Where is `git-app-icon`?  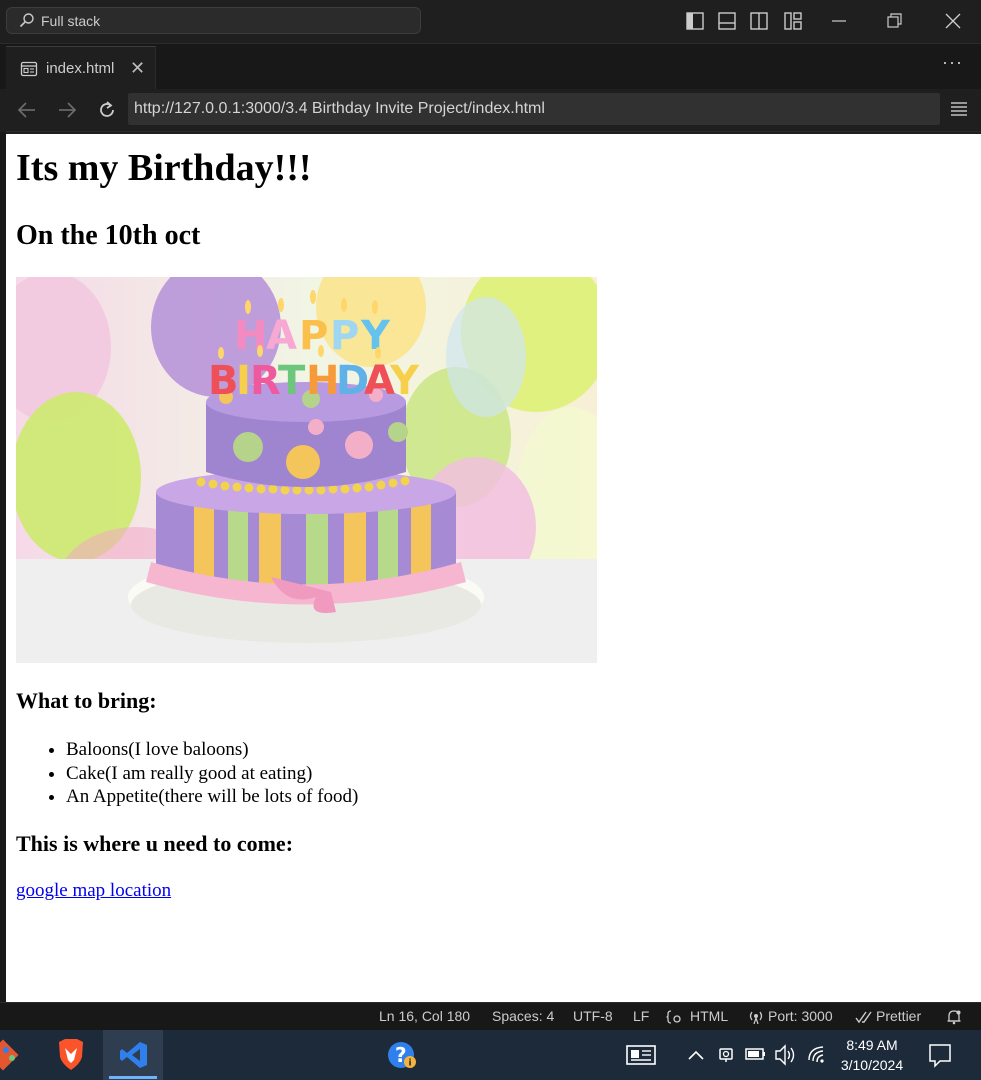
git-app-icon is located at coordinates (13, 1055).